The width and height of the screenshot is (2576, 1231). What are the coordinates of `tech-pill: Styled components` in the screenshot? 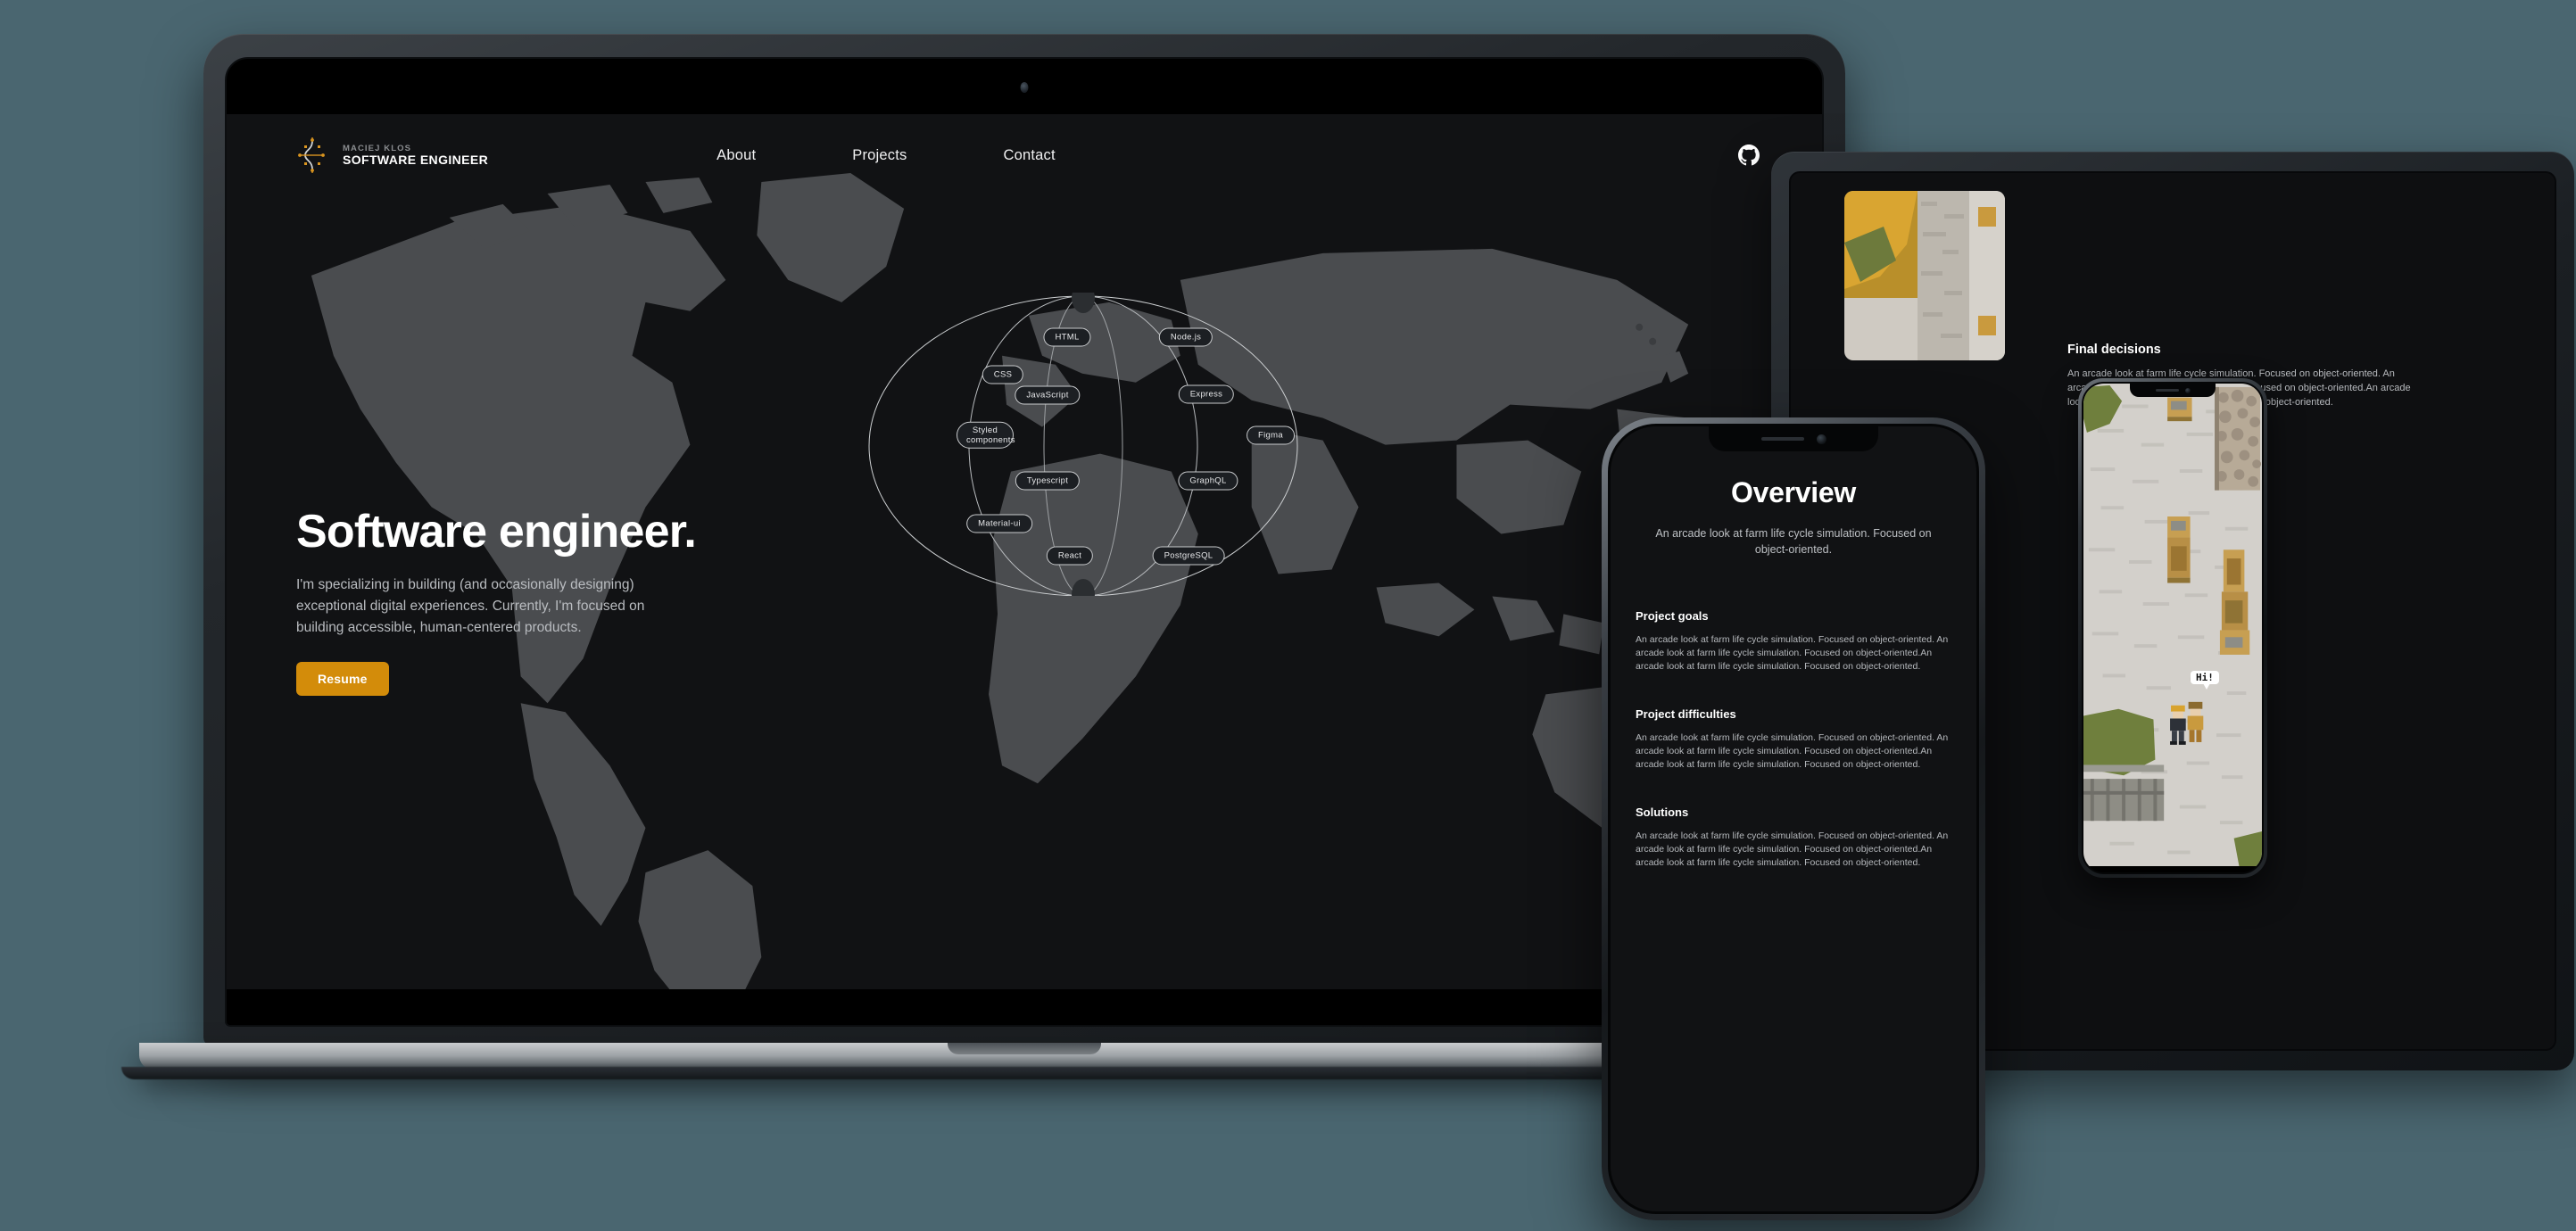 It's located at (986, 435).